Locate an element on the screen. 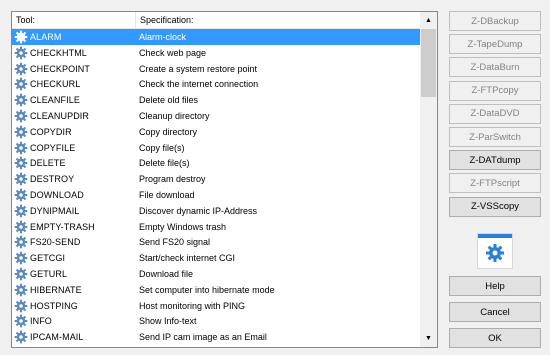 The height and width of the screenshot is (355, 550). scroll-up-arrow: ▲ is located at coordinates (428, 20).